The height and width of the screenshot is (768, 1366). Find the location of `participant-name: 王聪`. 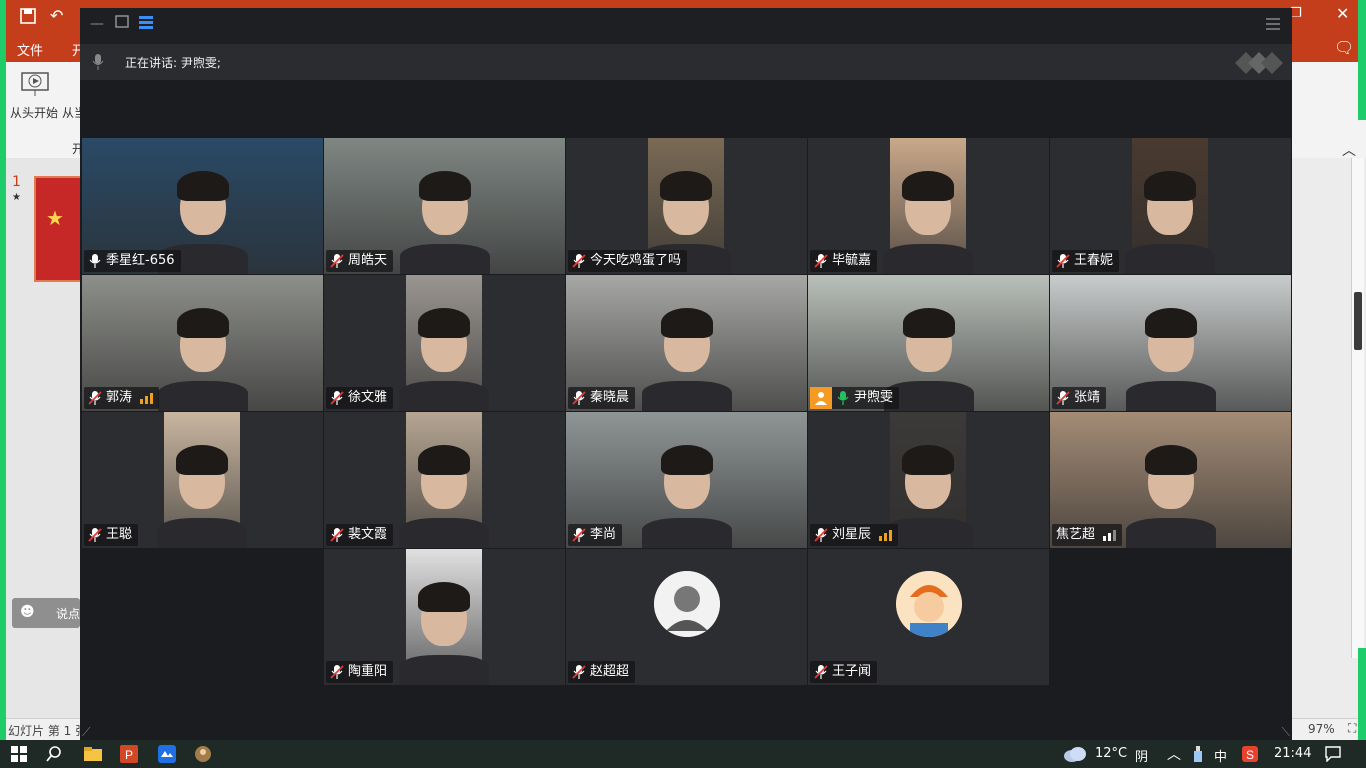

participant-name: 王聪 is located at coordinates (119, 534).